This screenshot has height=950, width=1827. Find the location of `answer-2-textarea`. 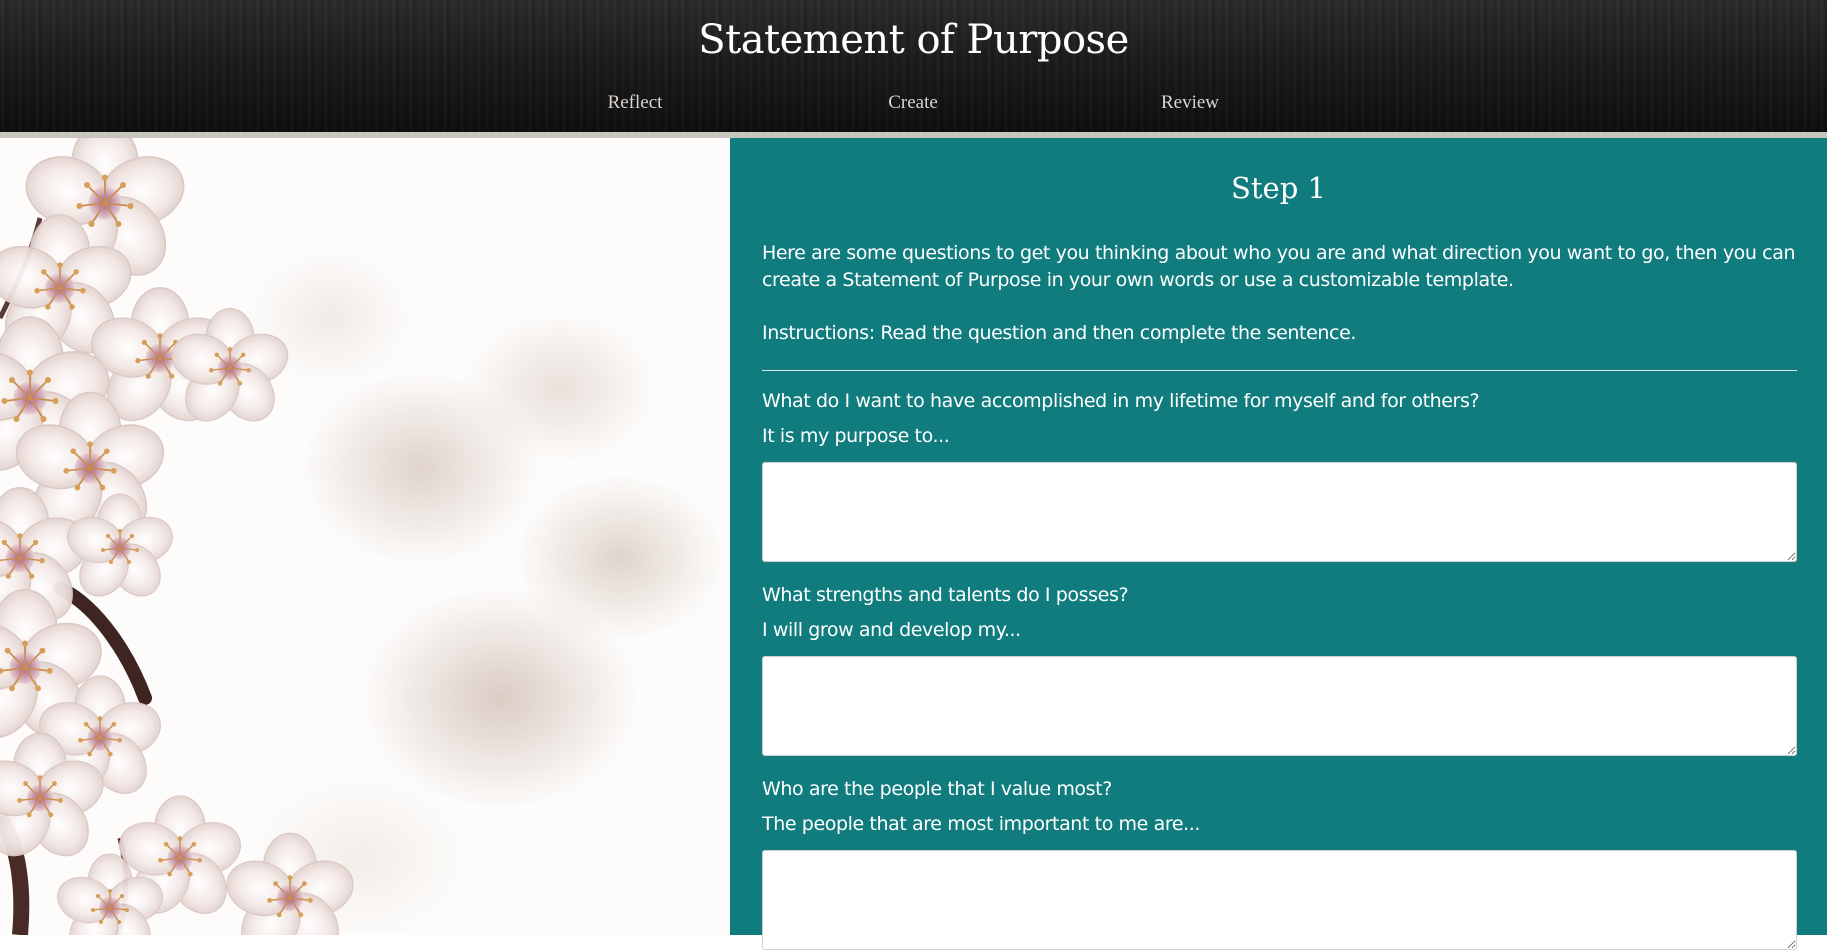

answer-2-textarea is located at coordinates (1279, 706).